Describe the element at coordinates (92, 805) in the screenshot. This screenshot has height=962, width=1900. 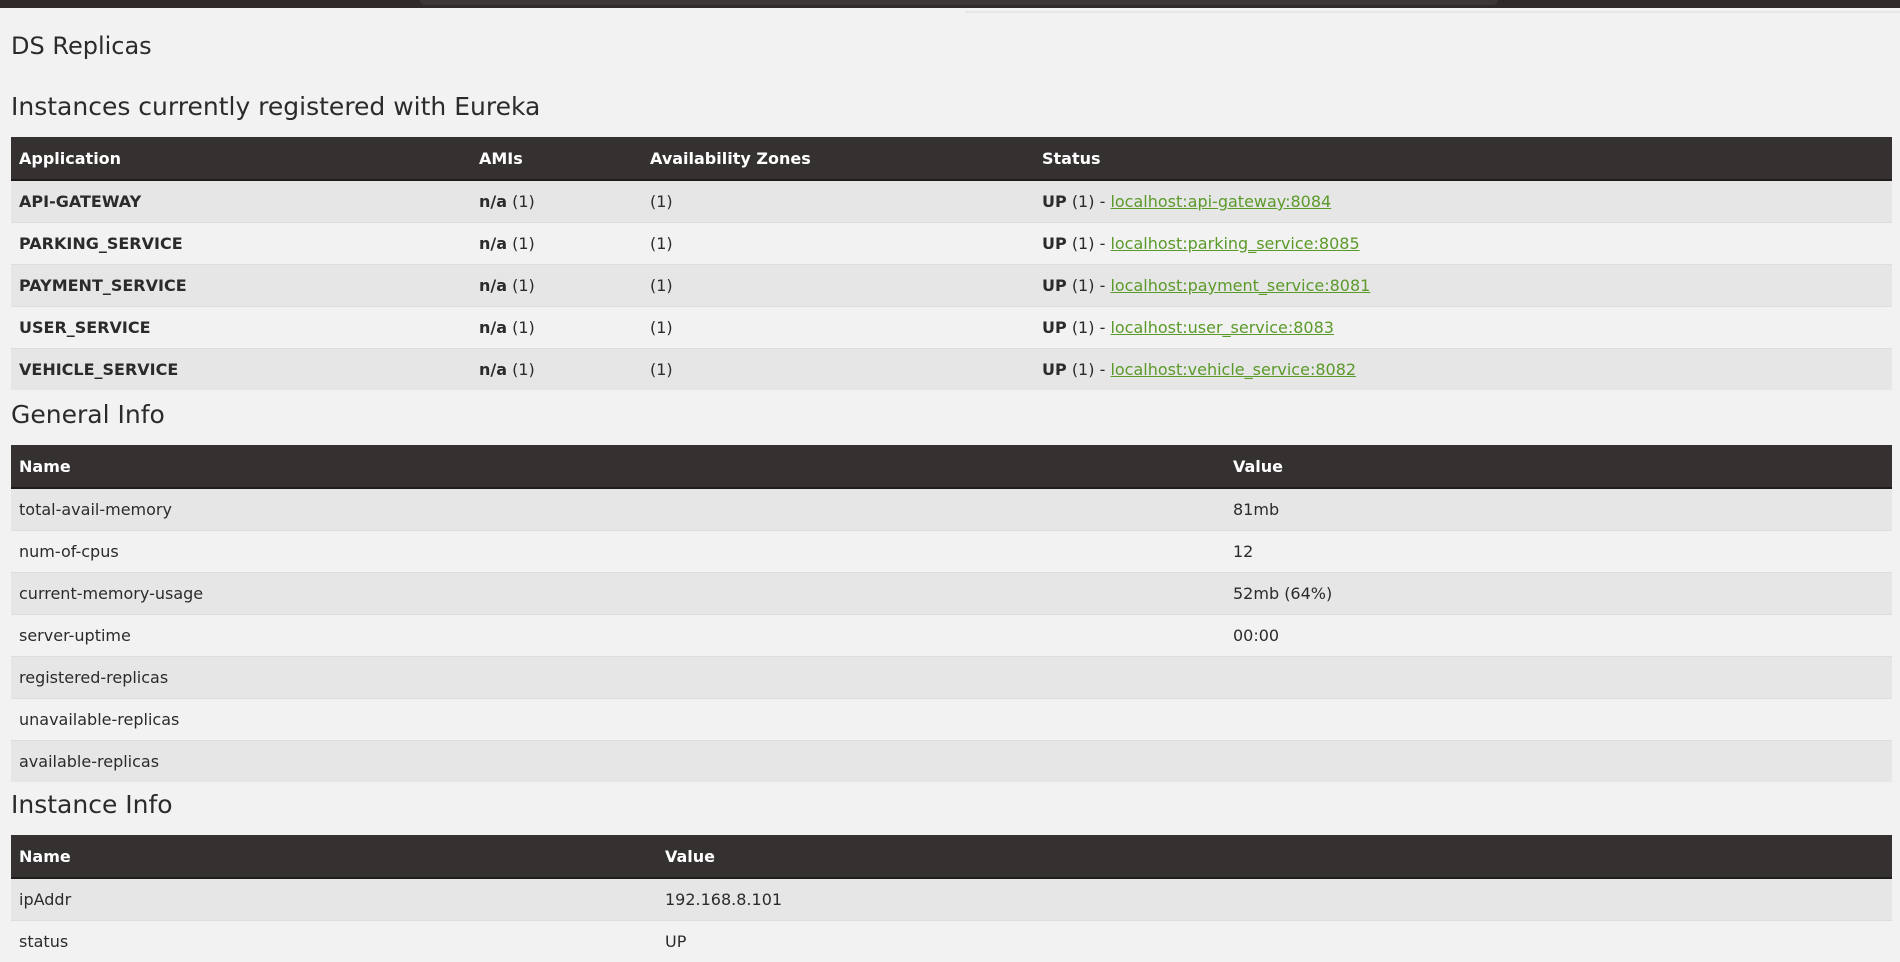
I see `instance-info-section-title: Instance Info` at that location.